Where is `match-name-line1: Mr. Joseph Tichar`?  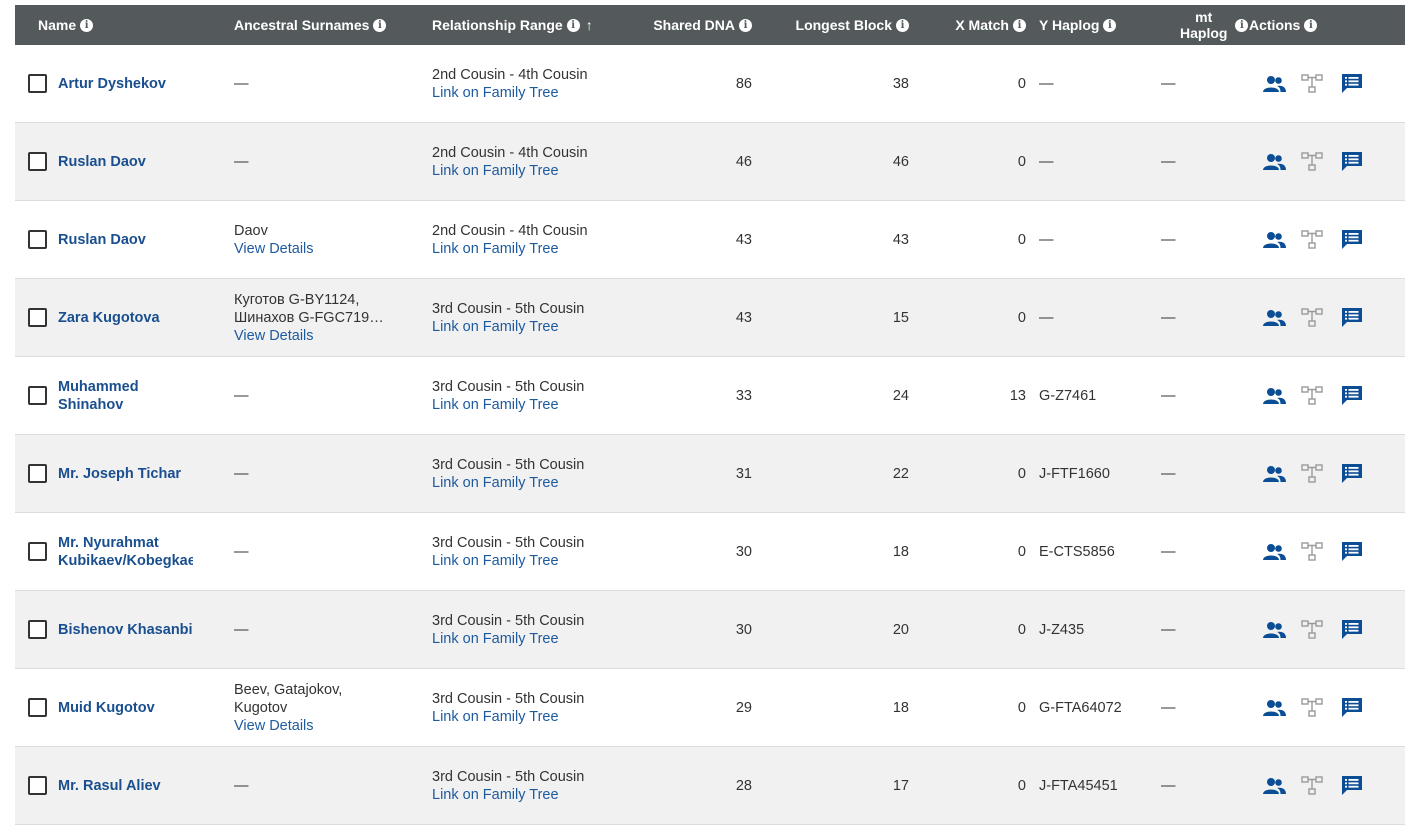 match-name-line1: Mr. Joseph Tichar is located at coordinates (119, 474).